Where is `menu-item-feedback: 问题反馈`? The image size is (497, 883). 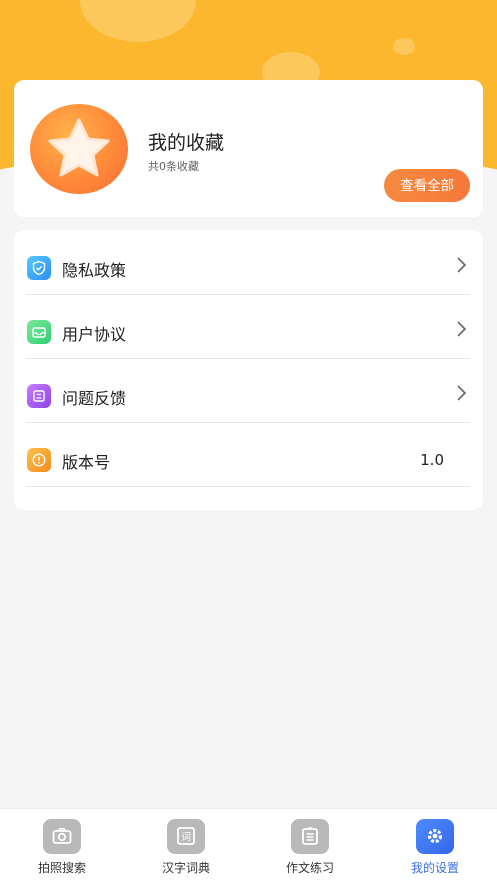 menu-item-feedback: 问题反馈 is located at coordinates (248, 391).